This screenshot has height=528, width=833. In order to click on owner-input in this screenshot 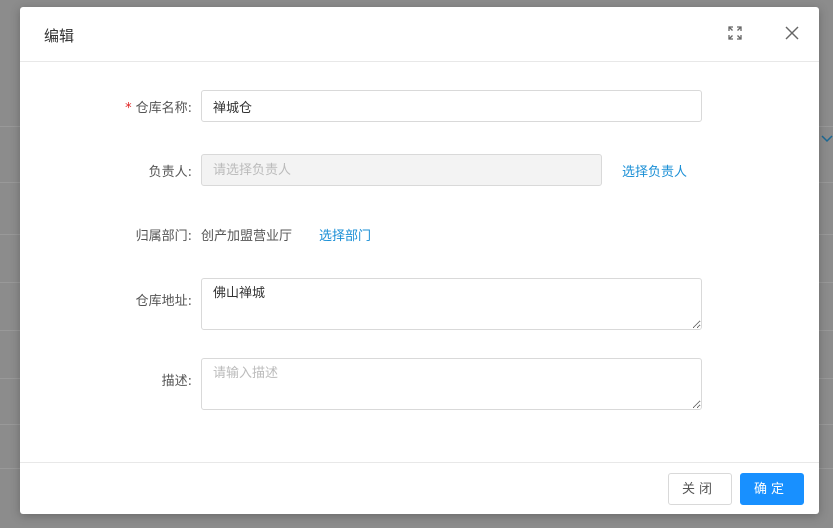, I will do `click(401, 170)`.